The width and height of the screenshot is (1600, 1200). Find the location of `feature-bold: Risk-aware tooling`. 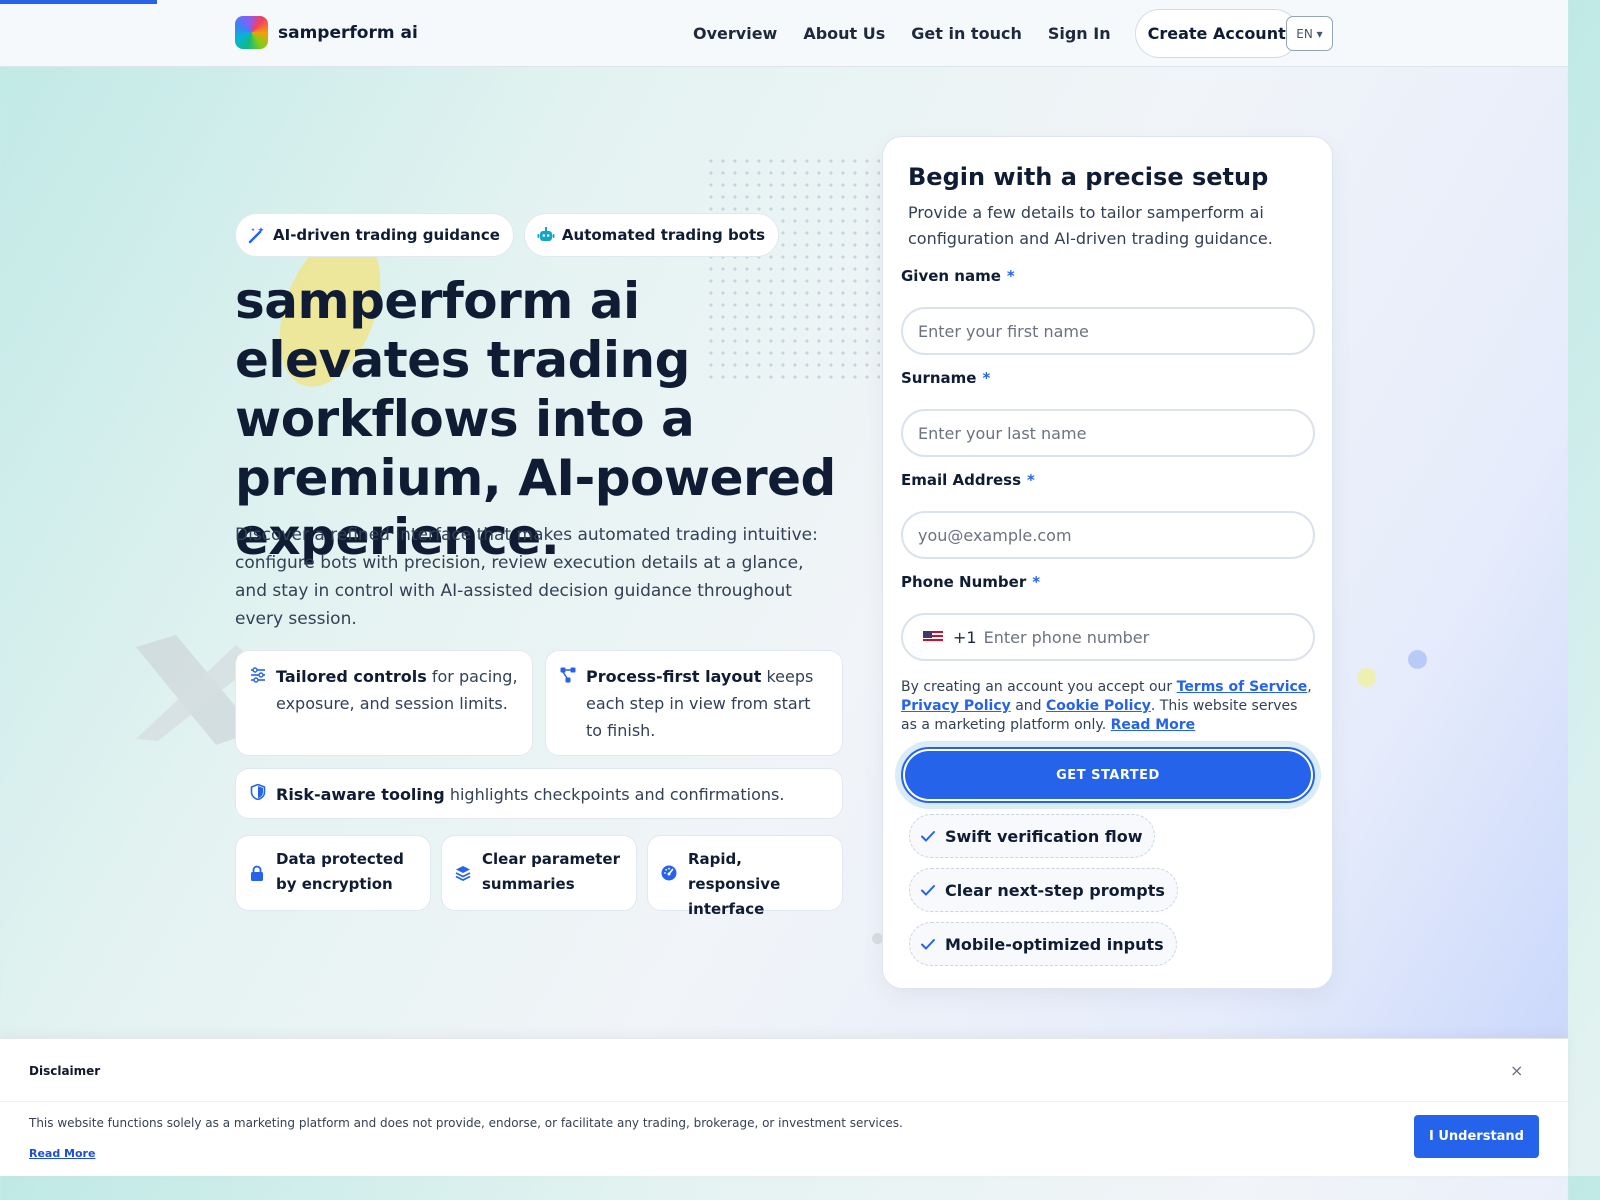

feature-bold: Risk-aware tooling is located at coordinates (360, 794).